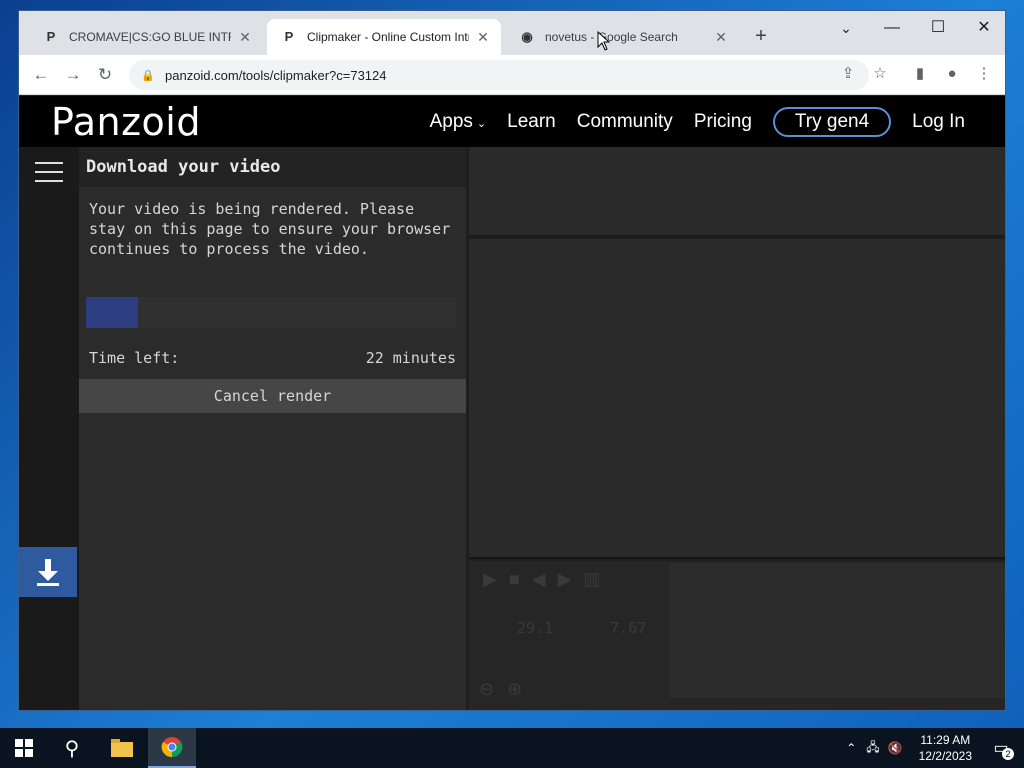 The height and width of the screenshot is (768, 1024). Describe the element at coordinates (945, 748) in the screenshot. I see `clock: 11:29 AM 12/2/2023` at that location.